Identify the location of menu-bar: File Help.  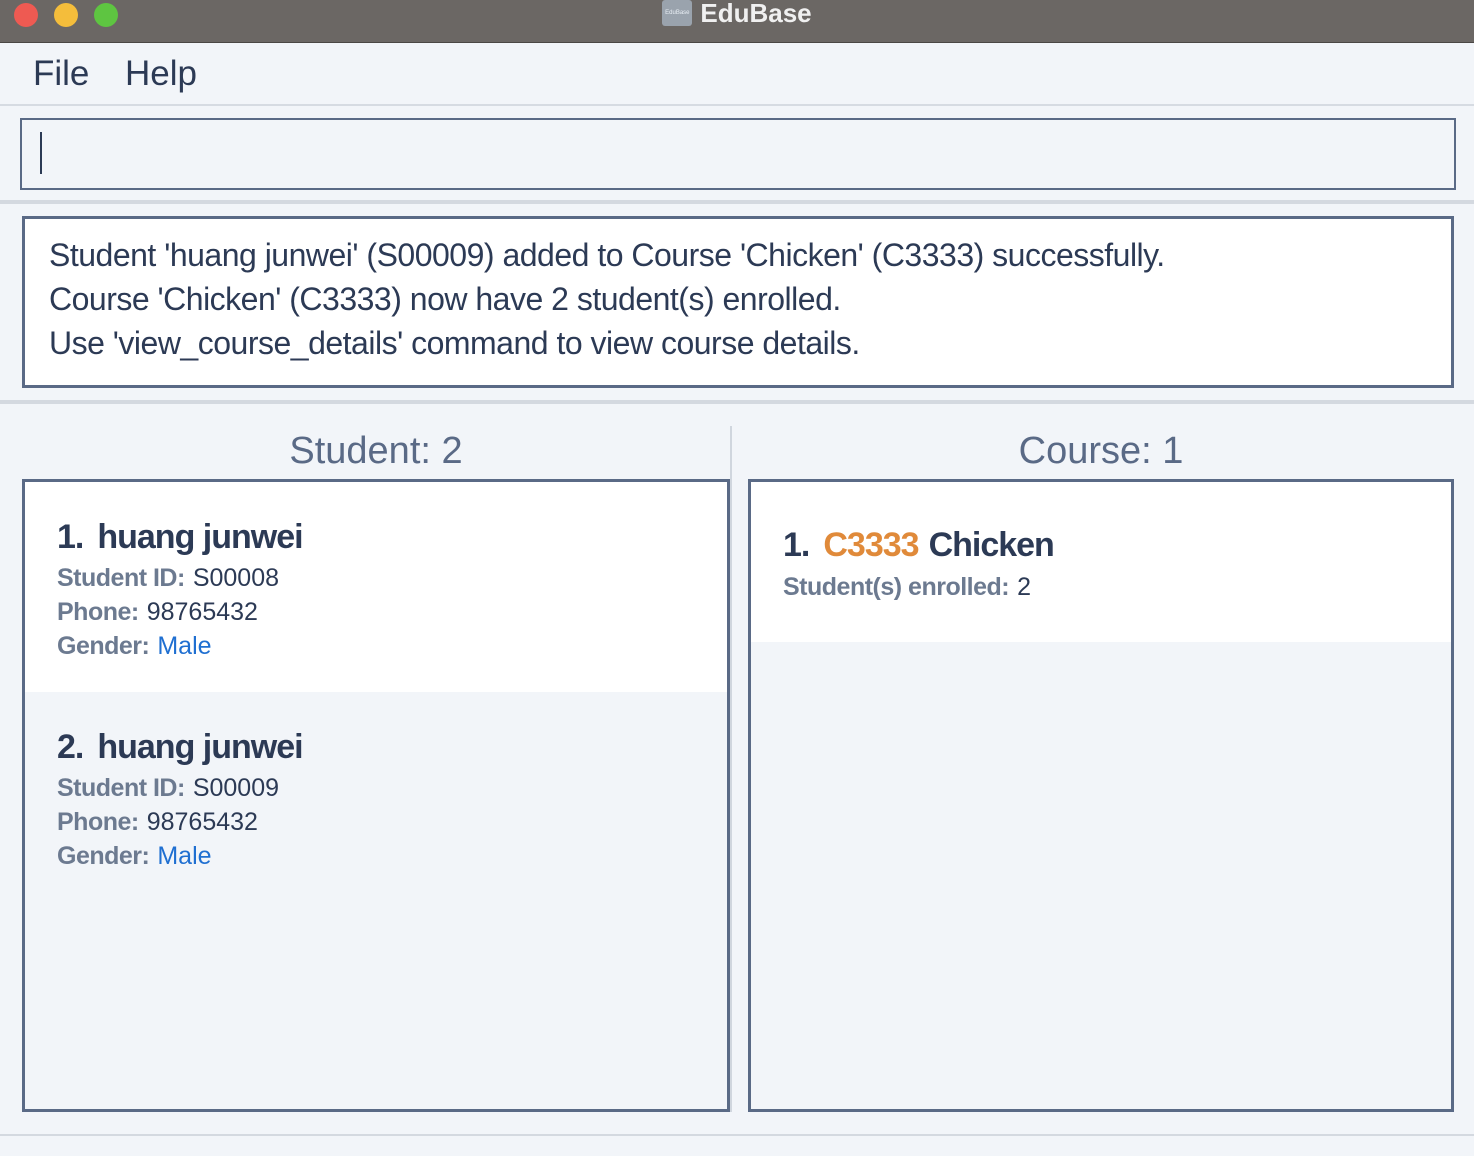
(737, 75).